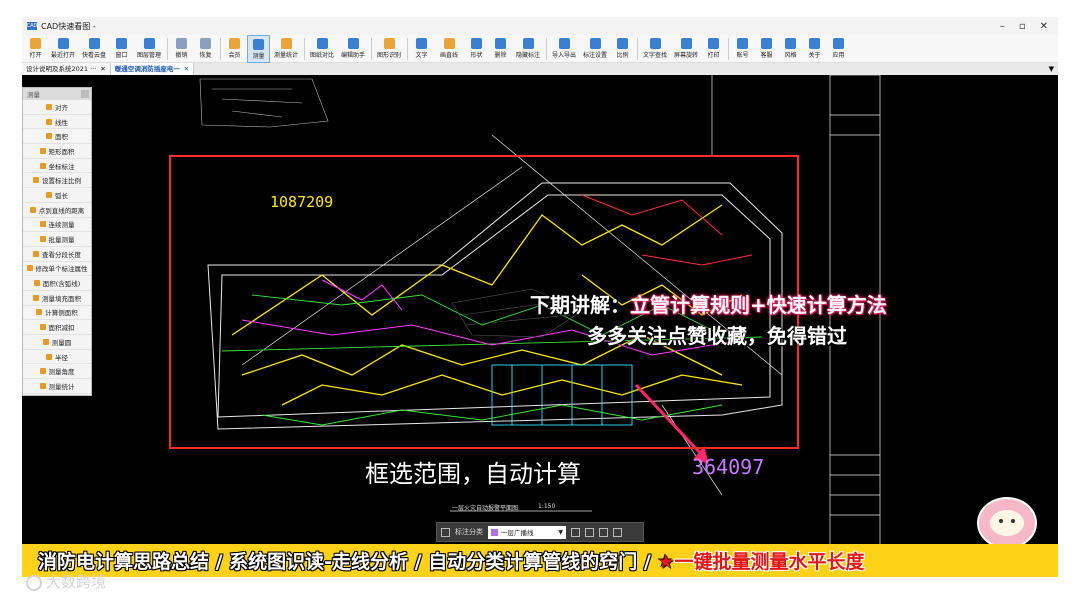 This screenshot has width=1080, height=598. I want to click on palette-item: 测量圆, so click(57, 342).